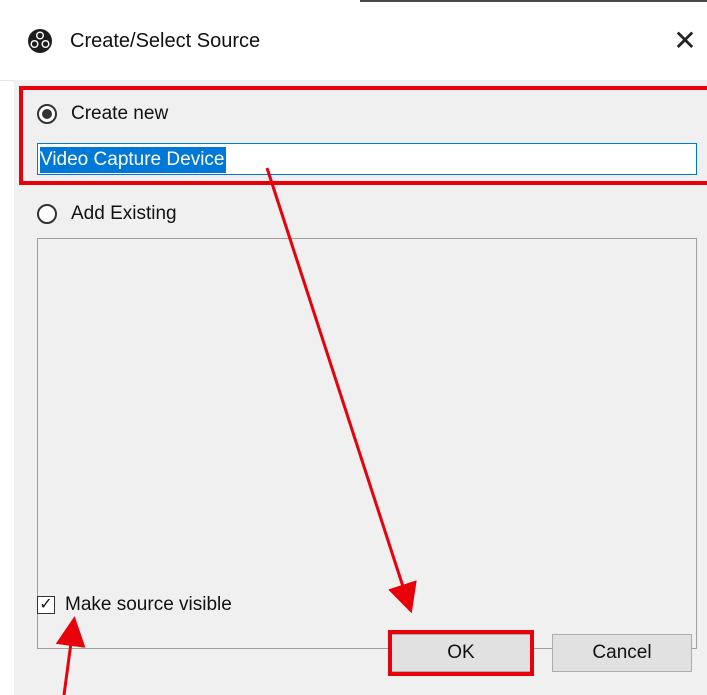 The width and height of the screenshot is (707, 695). Describe the element at coordinates (622, 653) in the screenshot. I see `cancel-button: Cancel` at that location.